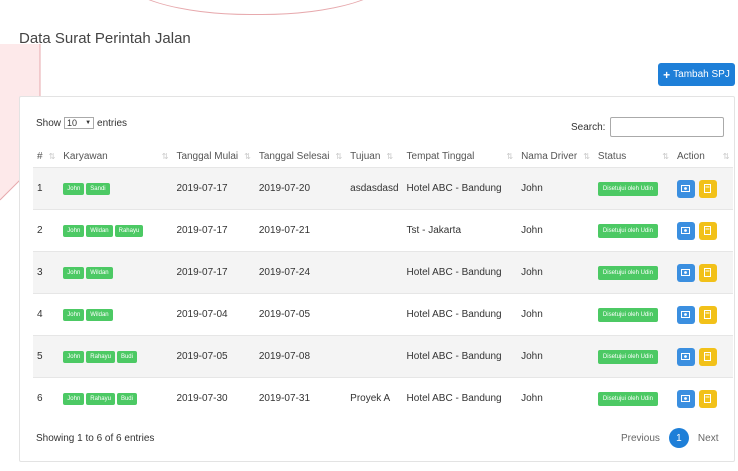 The height and width of the screenshot is (471, 738). Describe the element at coordinates (213, 156) in the screenshot. I see `column-header-tanggal-mulai: Tanggal Mulai ⇅` at that location.